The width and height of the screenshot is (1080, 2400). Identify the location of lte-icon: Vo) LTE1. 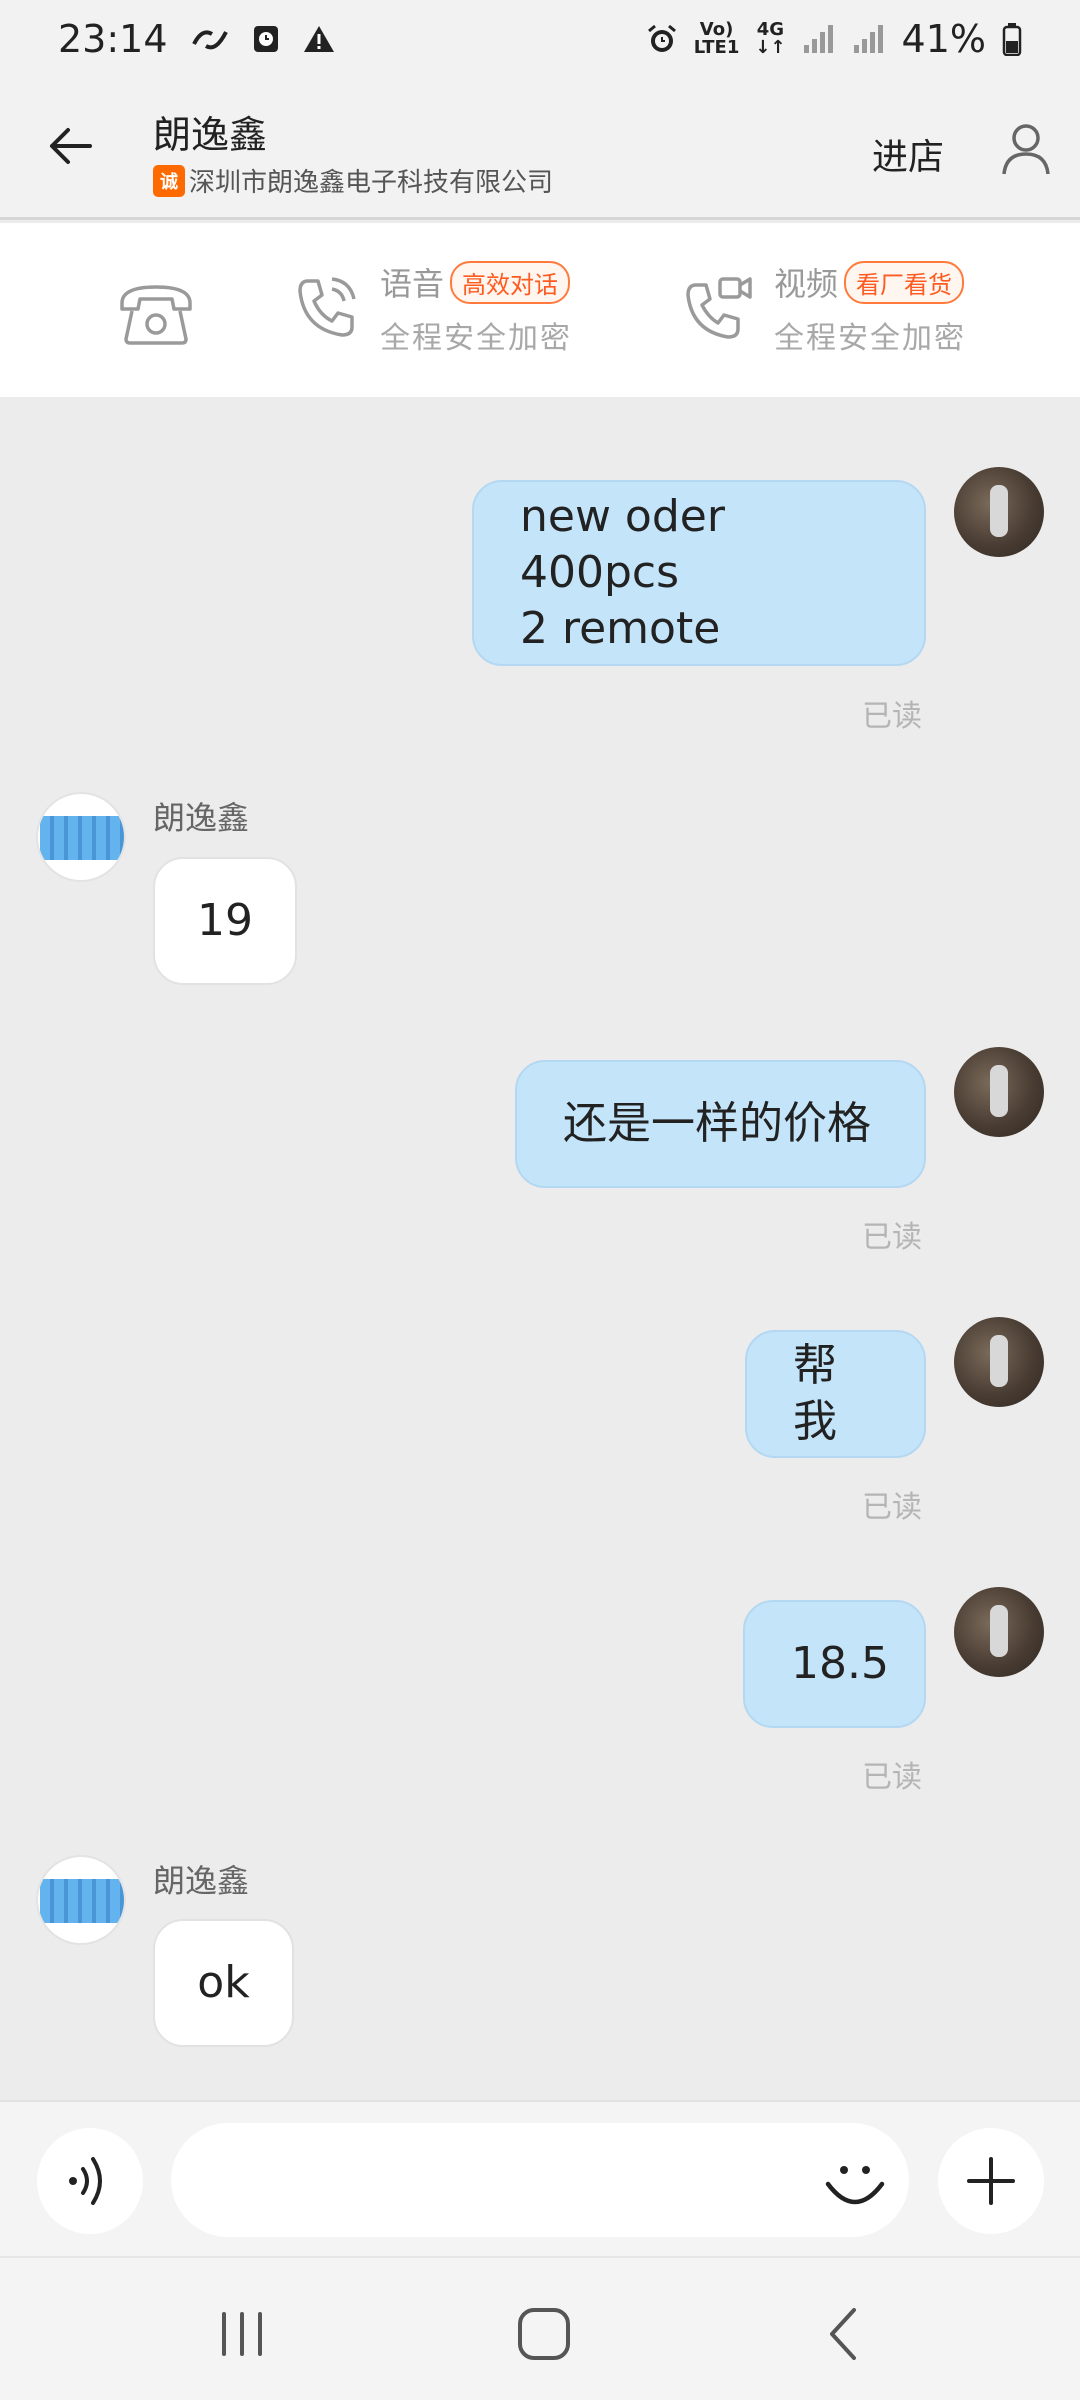
(717, 39).